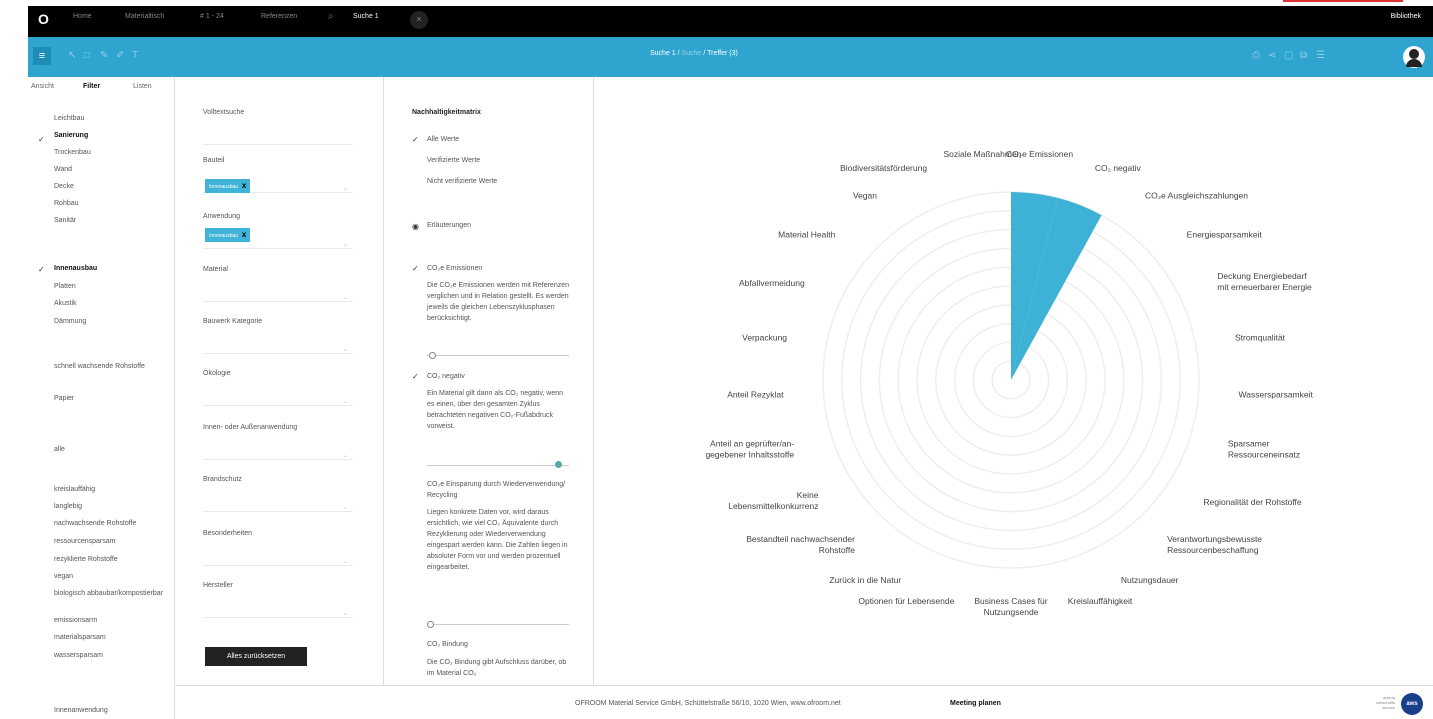 This screenshot has height=719, width=1433. Describe the element at coordinates (1414, 57) in the screenshot. I see `avatar` at that location.